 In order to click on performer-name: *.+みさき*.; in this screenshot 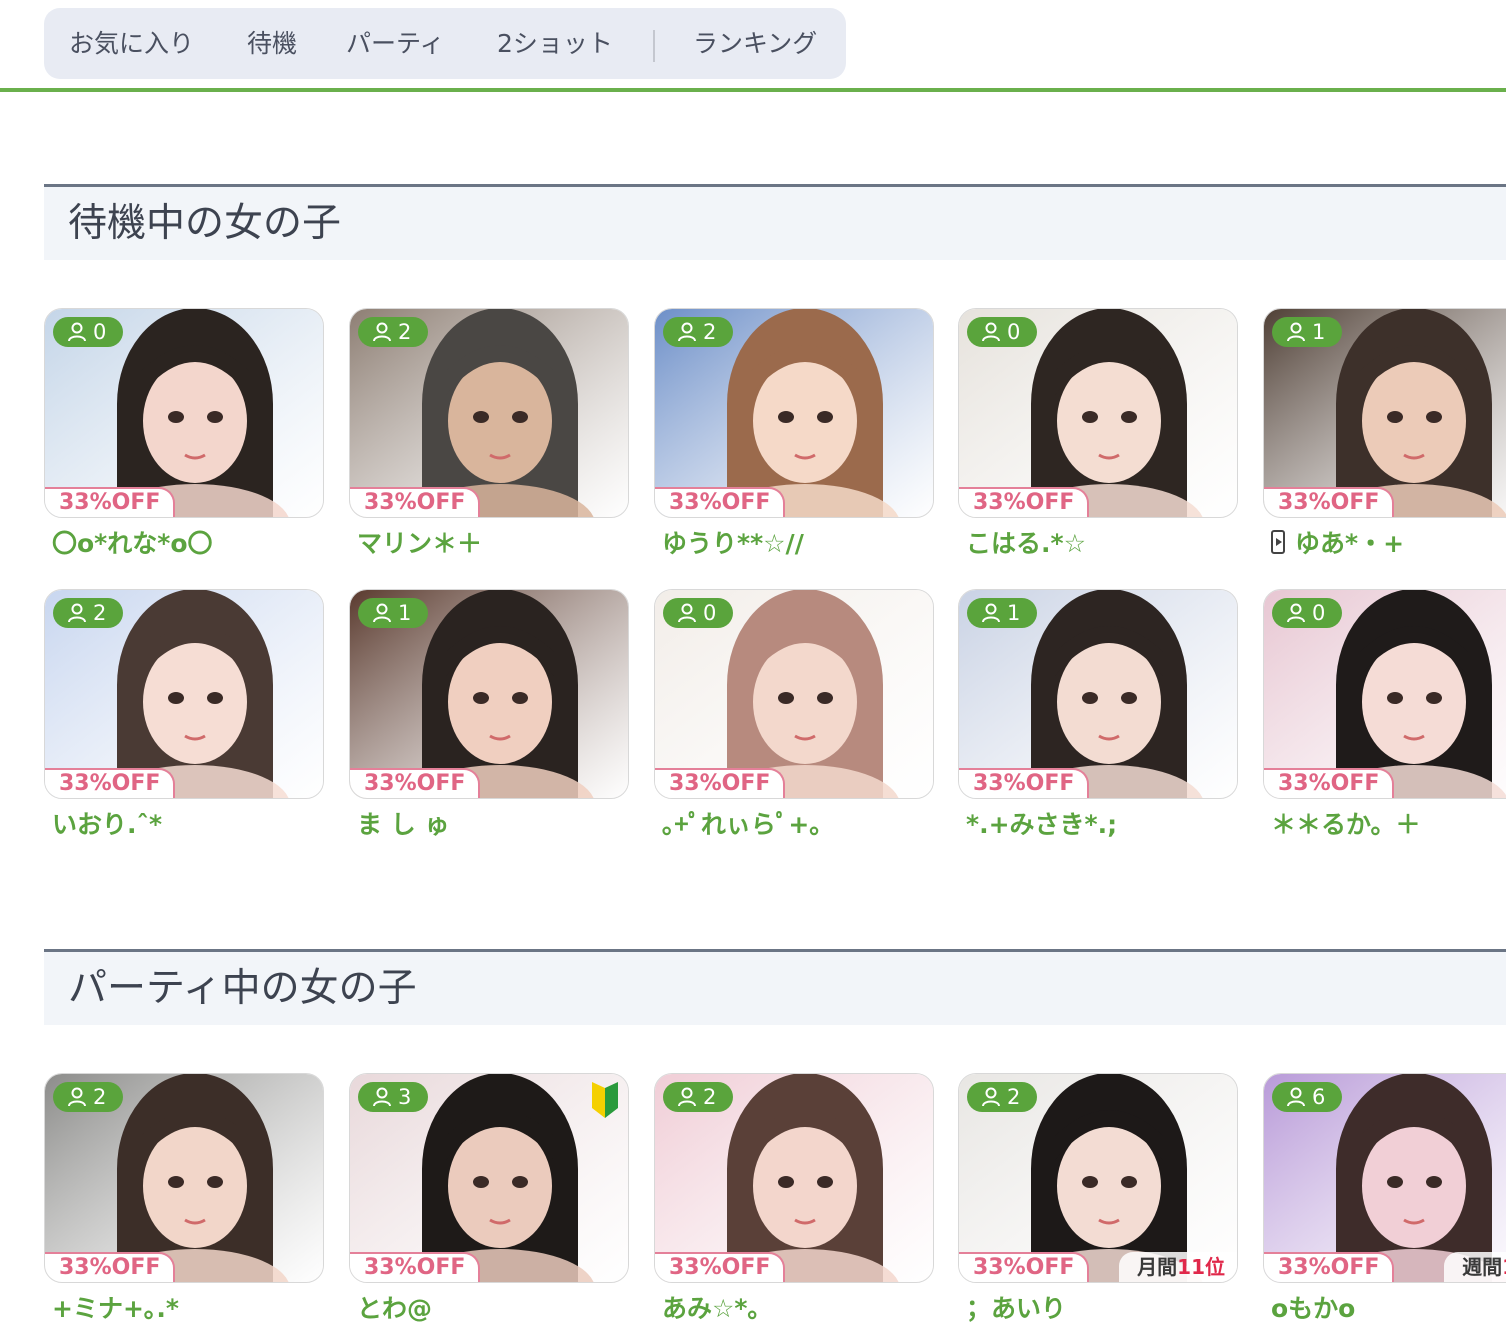, I will do `click(1041, 825)`.